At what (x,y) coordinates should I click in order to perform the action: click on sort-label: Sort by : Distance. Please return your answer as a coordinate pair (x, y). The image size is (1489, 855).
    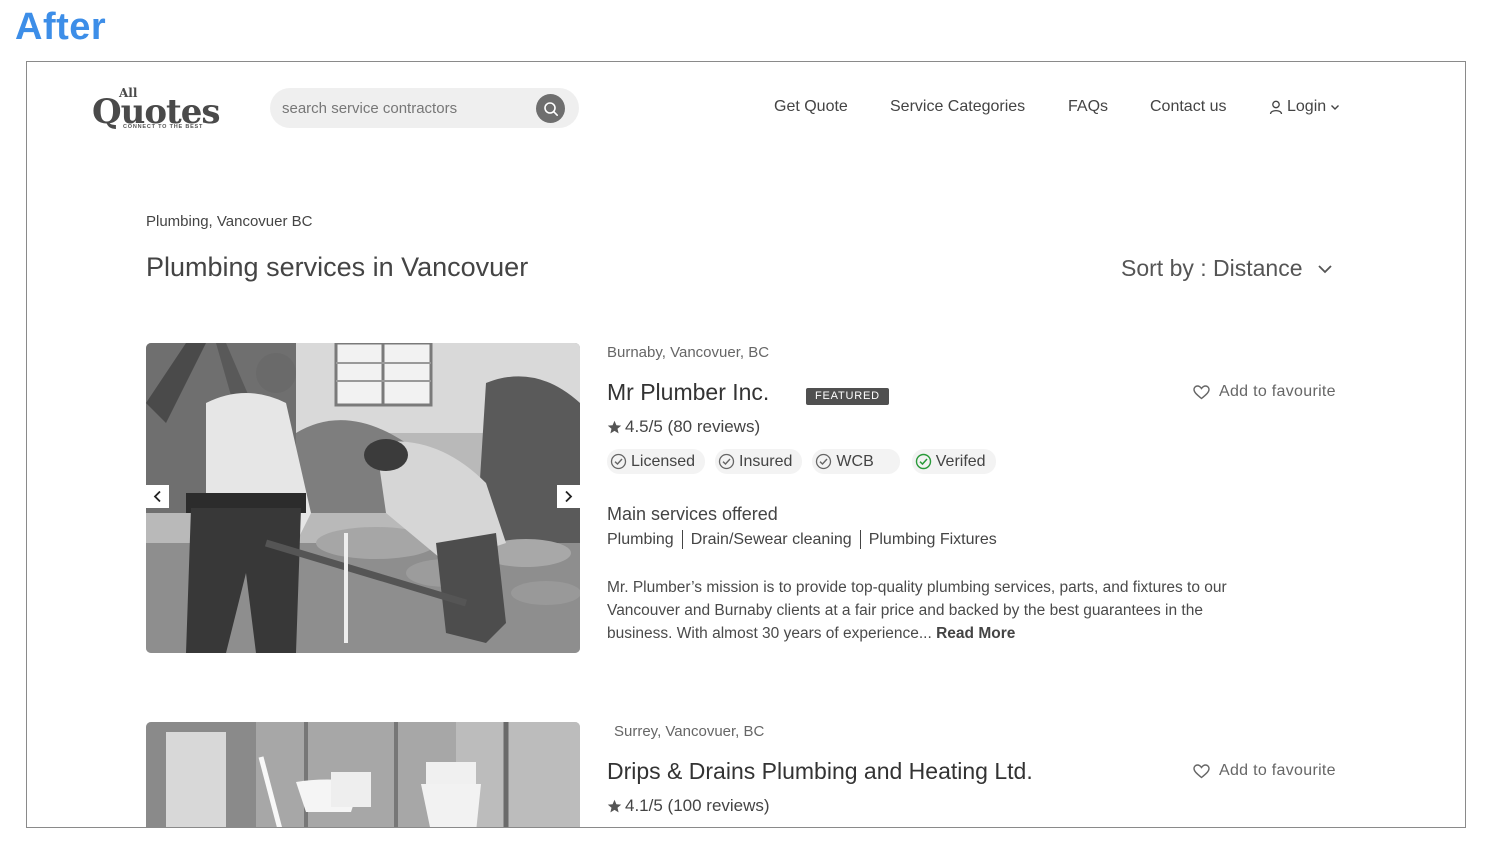
    Looking at the image, I should click on (1212, 268).